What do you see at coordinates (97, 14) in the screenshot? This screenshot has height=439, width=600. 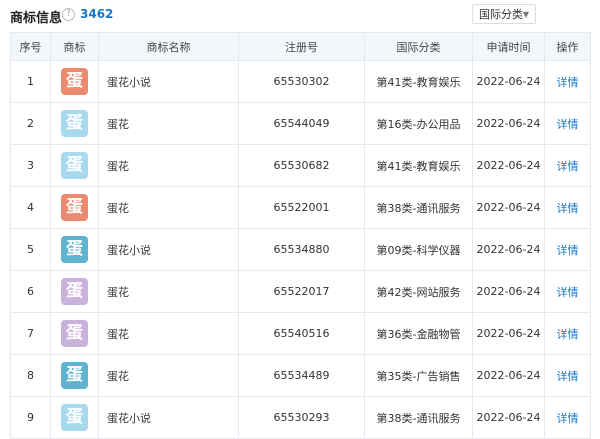 I see `trademark-count: 3462` at bounding box center [97, 14].